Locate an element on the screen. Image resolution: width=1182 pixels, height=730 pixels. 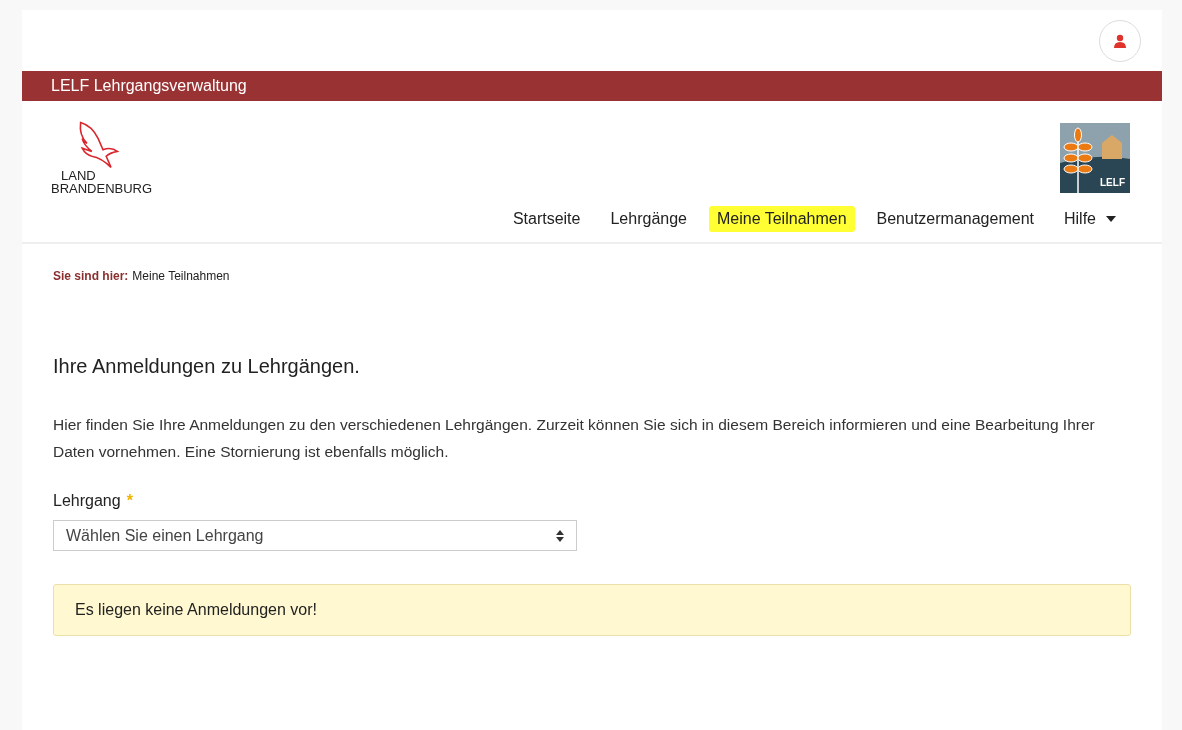
logo-text: LELF is located at coordinates (1112, 182).